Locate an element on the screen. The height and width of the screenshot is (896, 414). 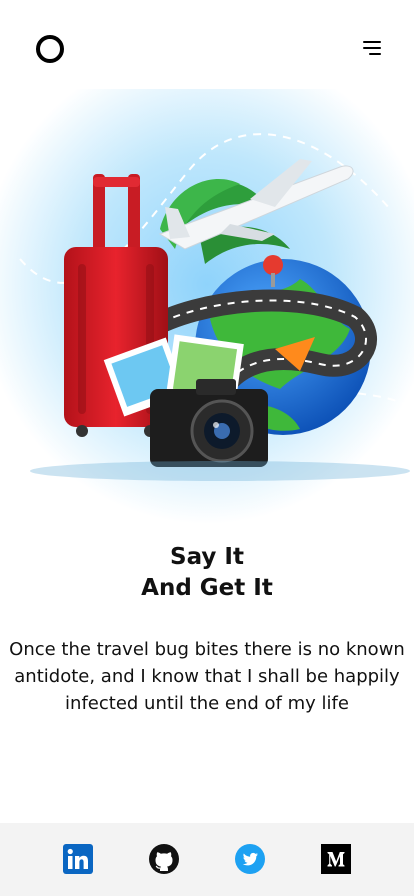
top-bar is located at coordinates (207, 44).